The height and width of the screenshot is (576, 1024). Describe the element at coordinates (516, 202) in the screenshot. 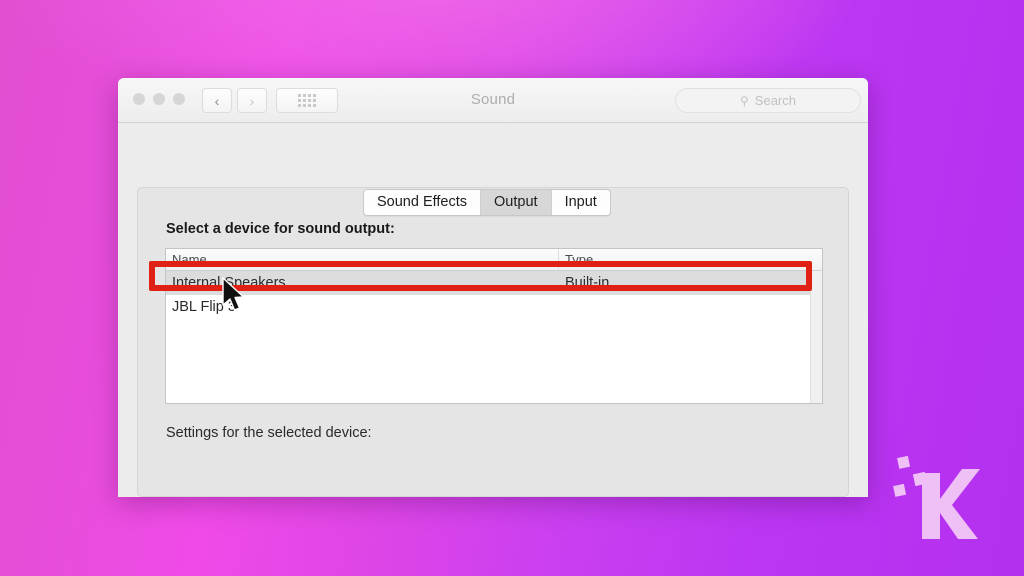

I see `tab-output: Output` at that location.